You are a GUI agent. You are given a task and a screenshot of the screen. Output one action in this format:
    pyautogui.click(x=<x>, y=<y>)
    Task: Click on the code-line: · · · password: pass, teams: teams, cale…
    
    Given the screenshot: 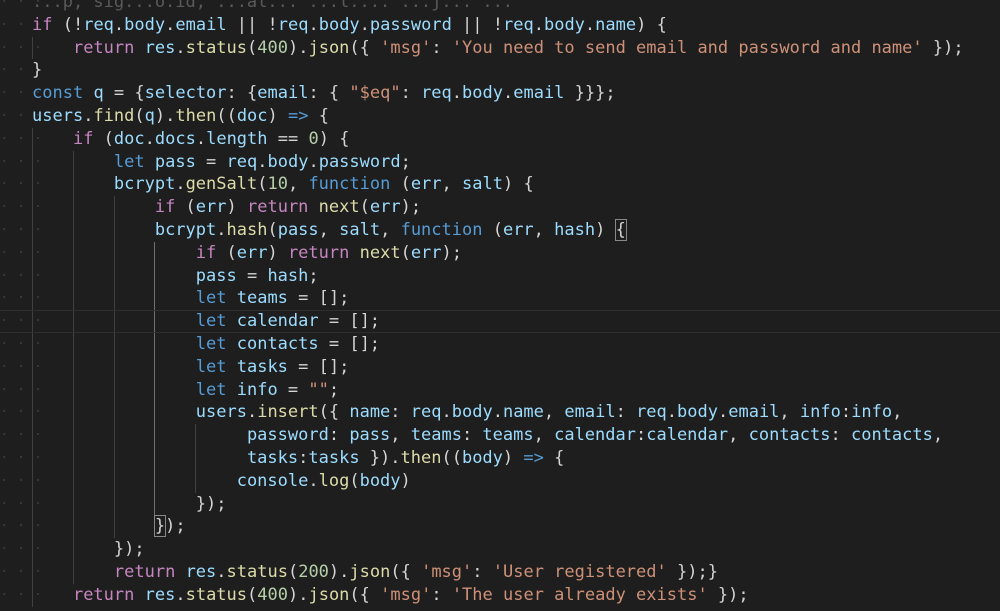 What is the action you would take?
    pyautogui.click(x=500, y=435)
    